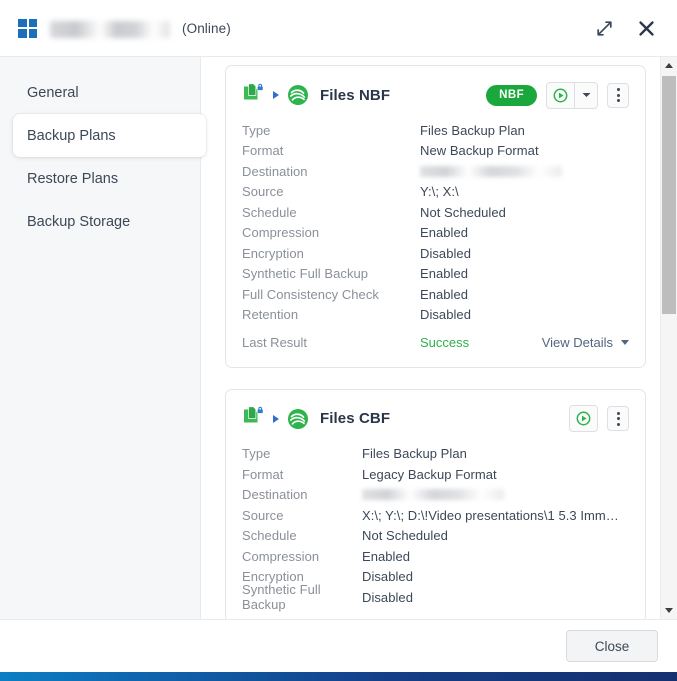 This screenshot has width=677, height=681. What do you see at coordinates (577, 342) in the screenshot?
I see `view-details-label: View Details` at bounding box center [577, 342].